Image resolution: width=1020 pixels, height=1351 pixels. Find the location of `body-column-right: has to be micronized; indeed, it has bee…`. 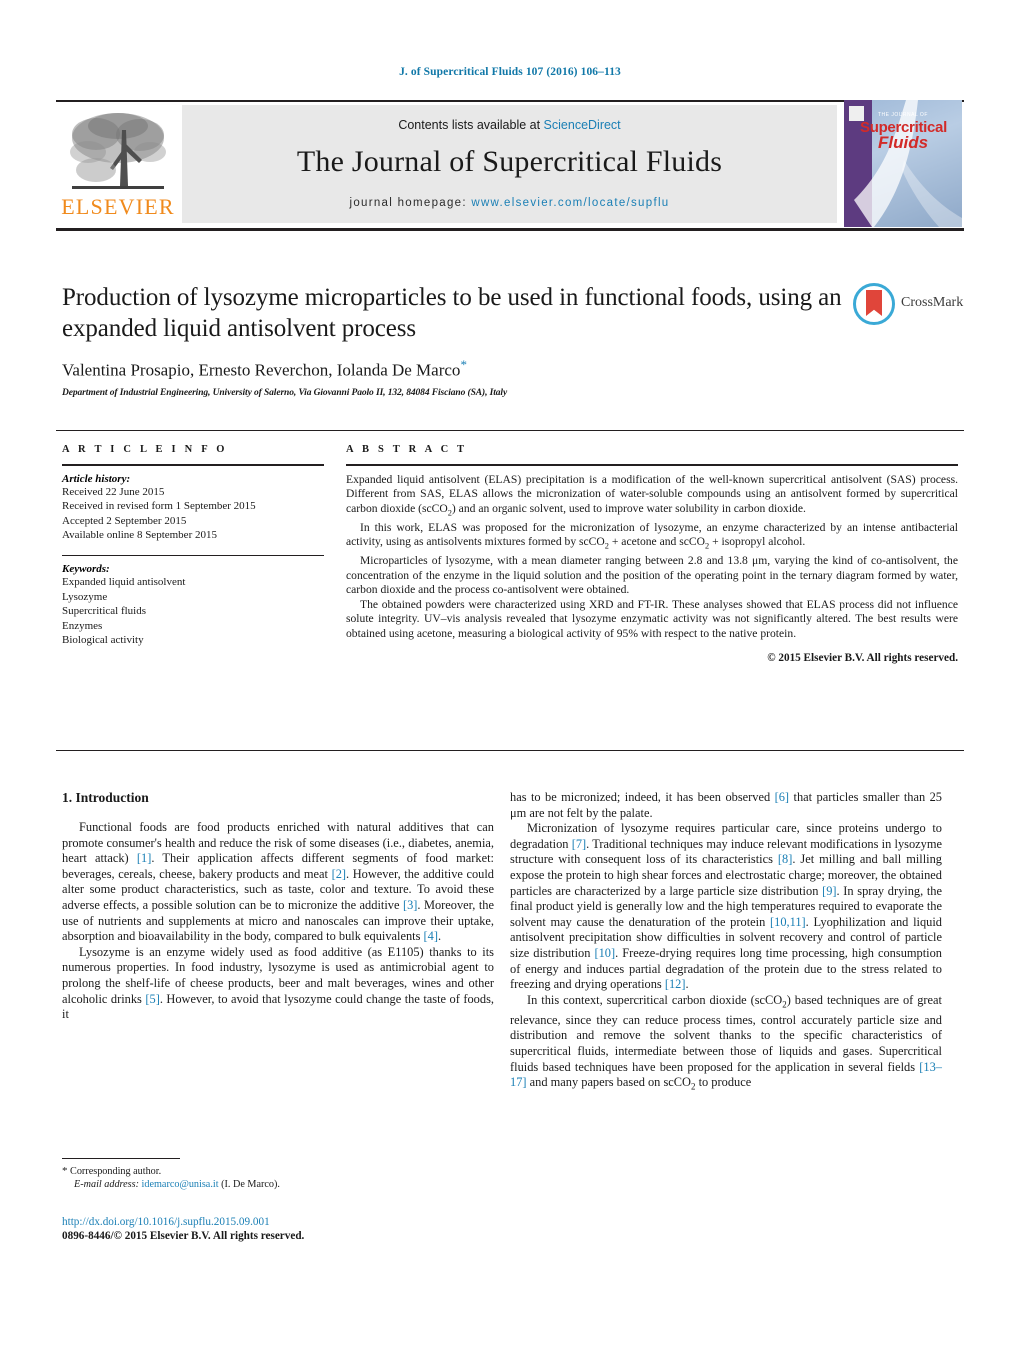

body-column-right: has to be micronized; indeed, it has bee… is located at coordinates (726, 942).